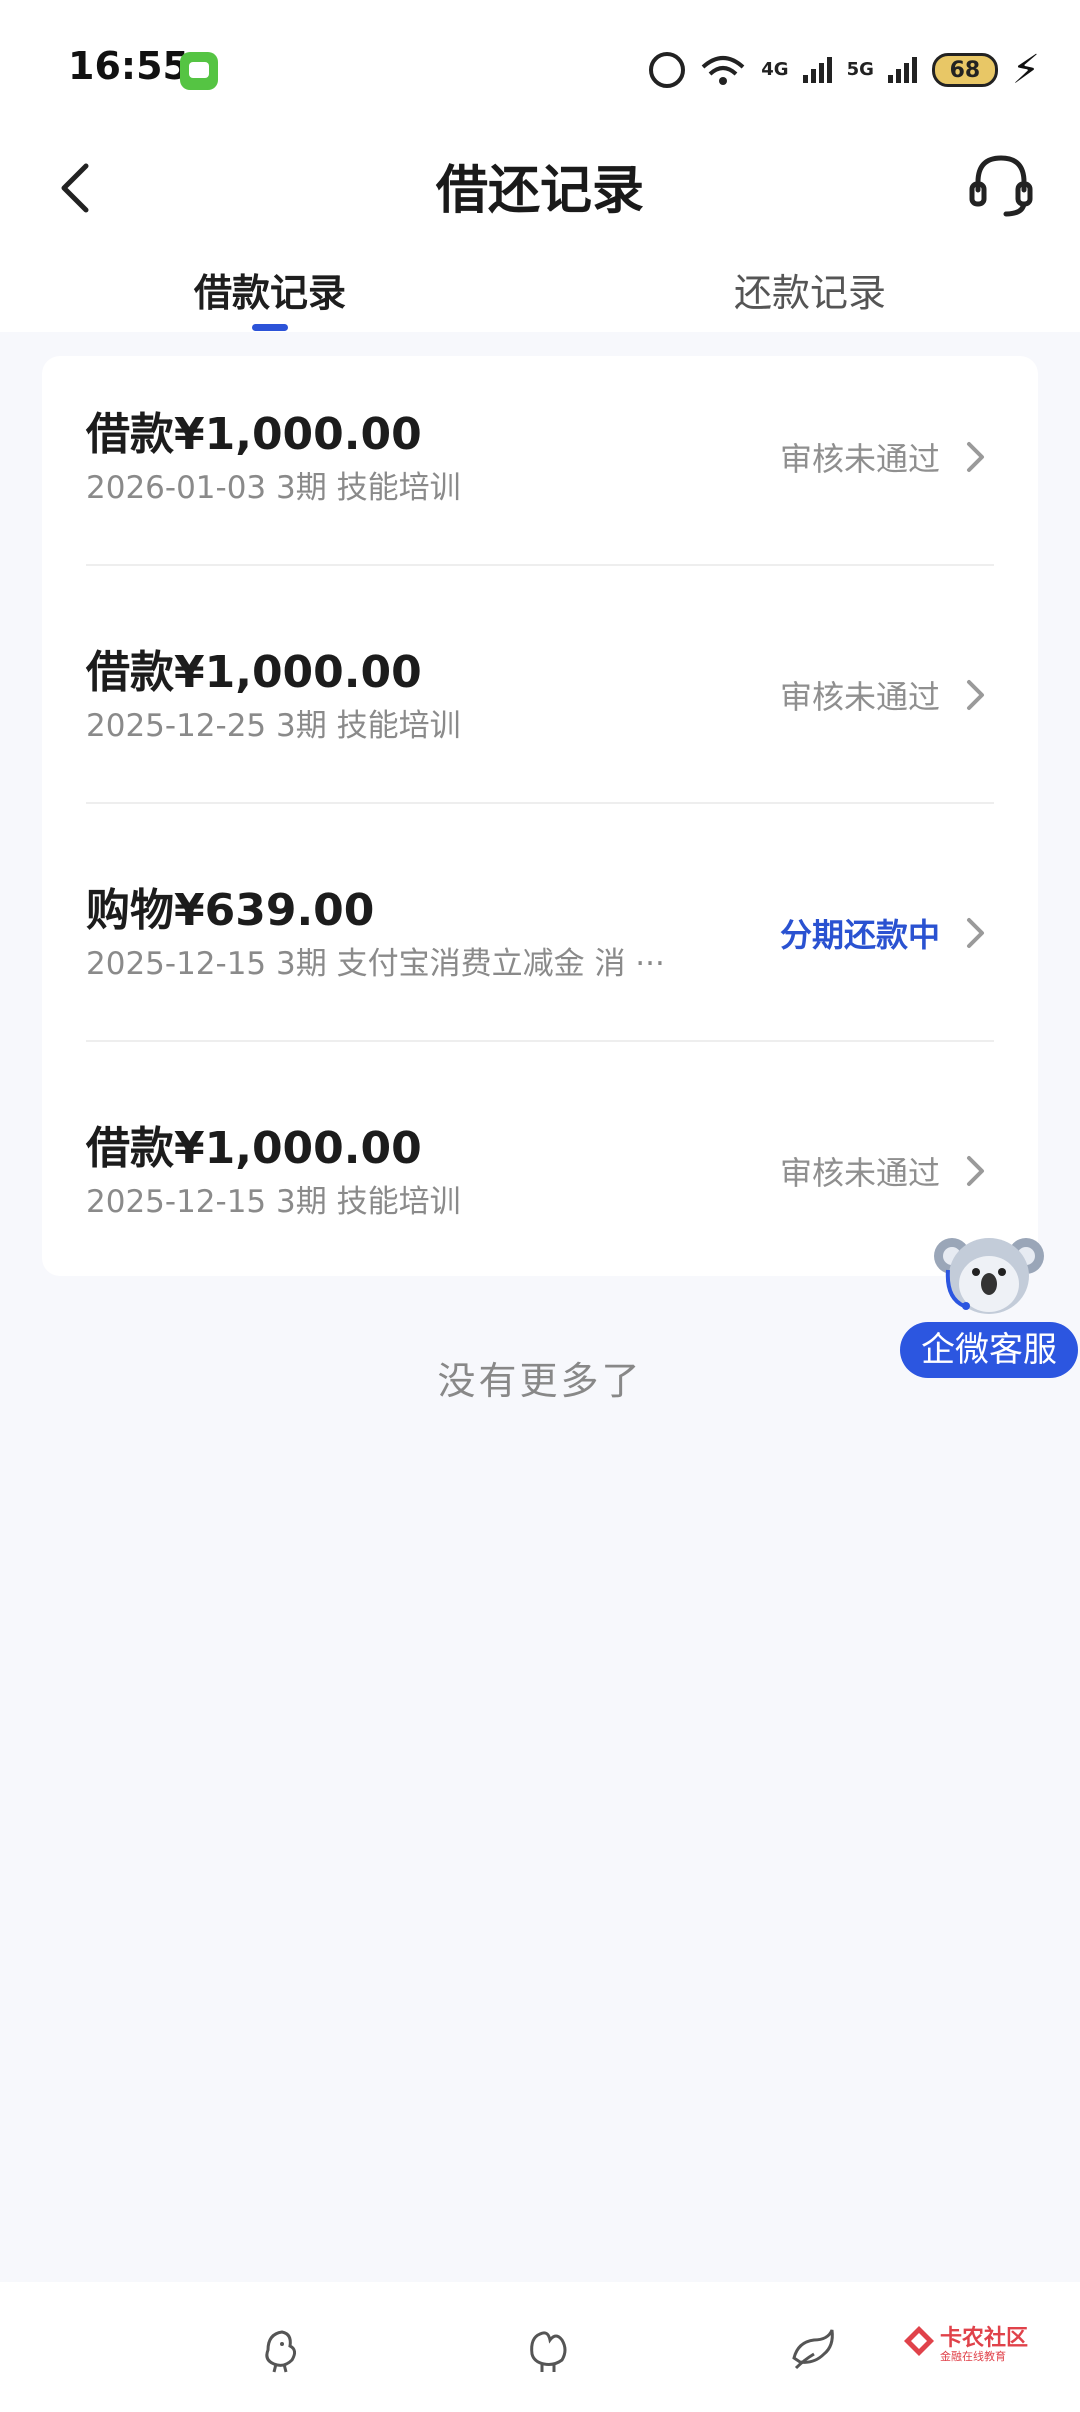  What do you see at coordinates (1001, 185) in the screenshot?
I see `headset-icon` at bounding box center [1001, 185].